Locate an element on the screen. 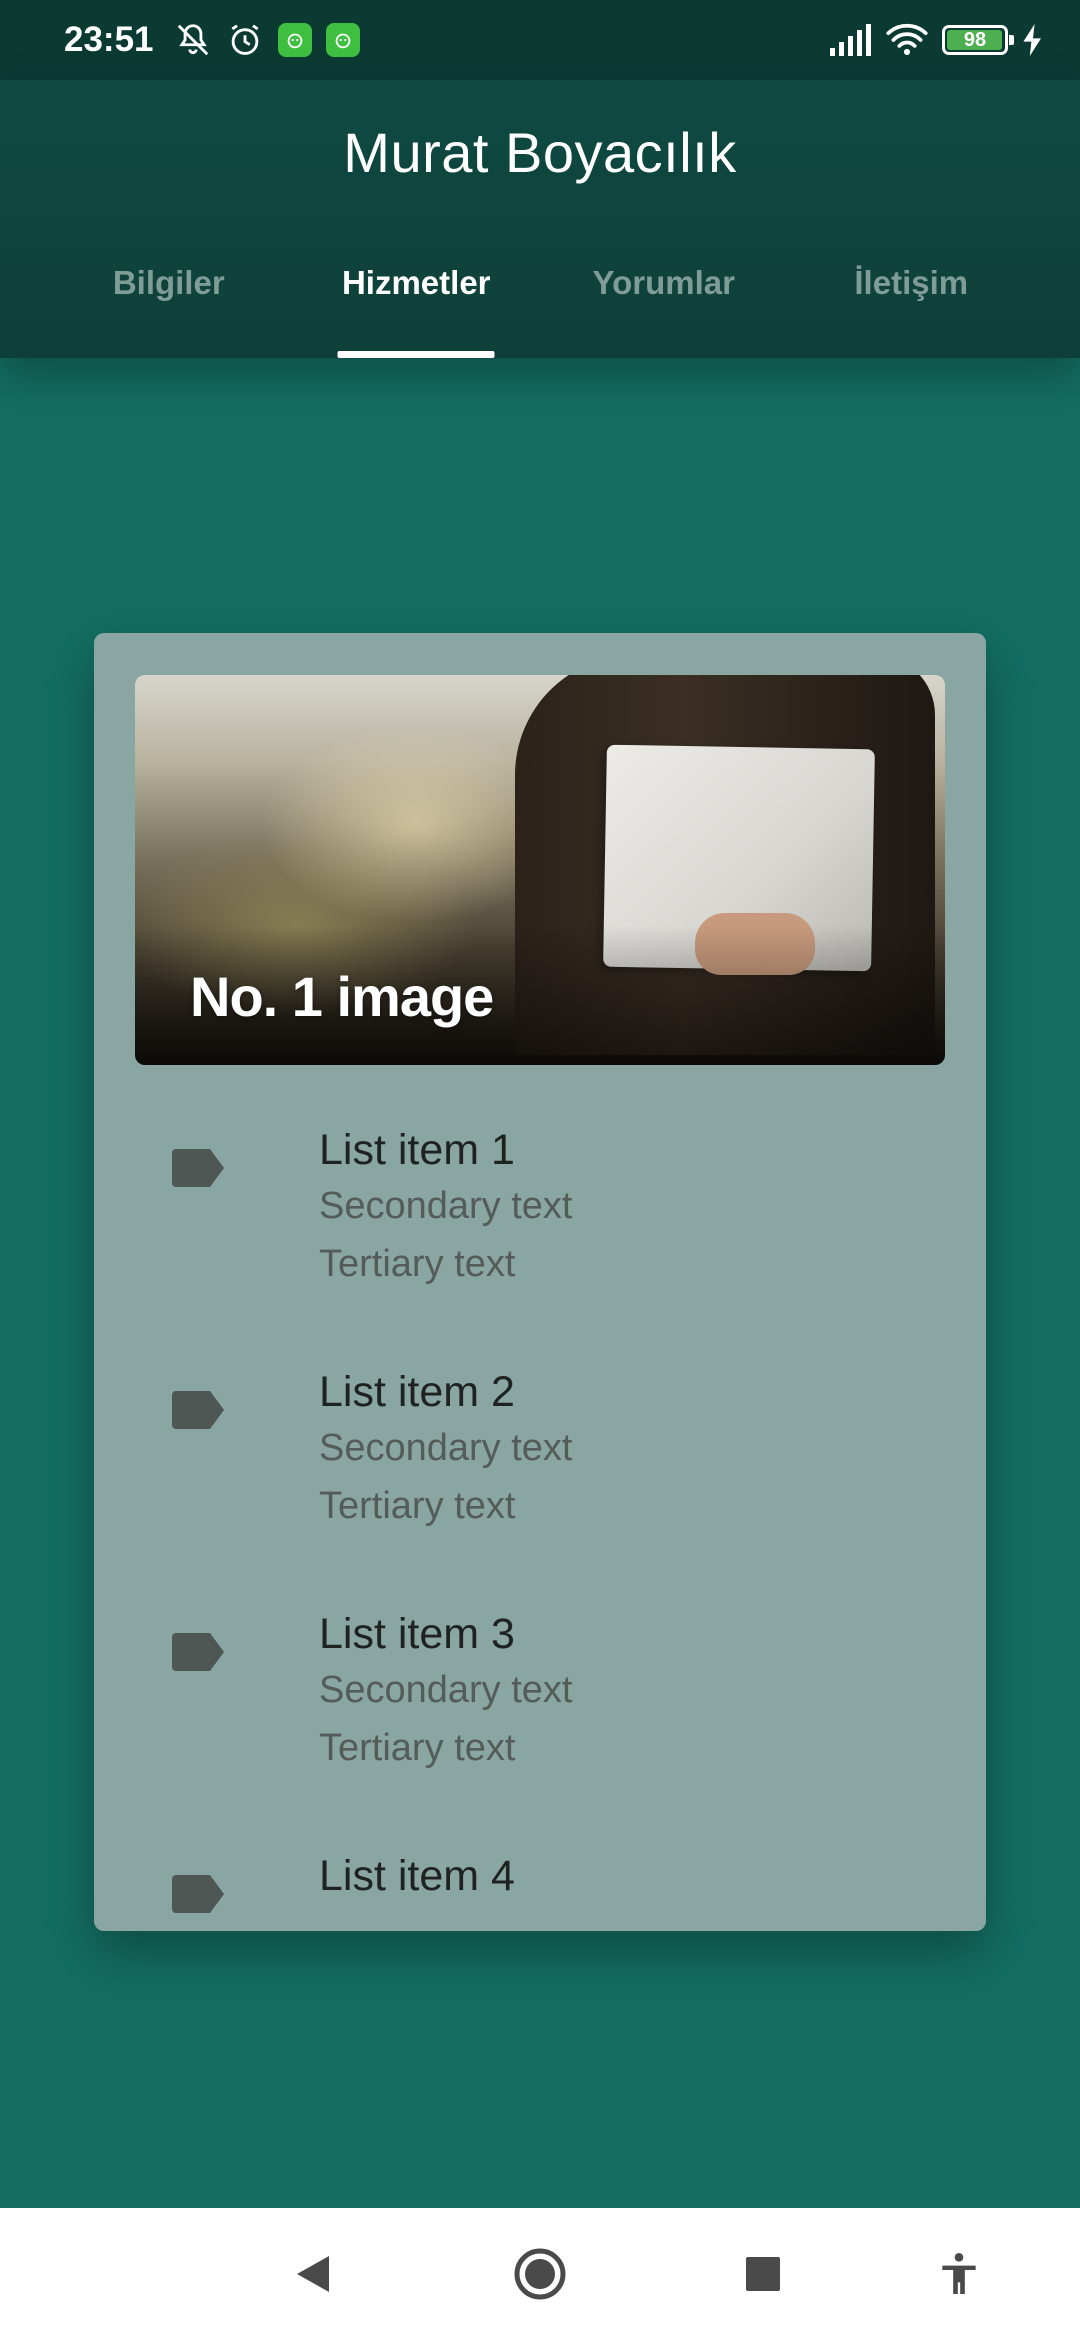 The image size is (1080, 2340). accessibility-button is located at coordinates (959, 2276).